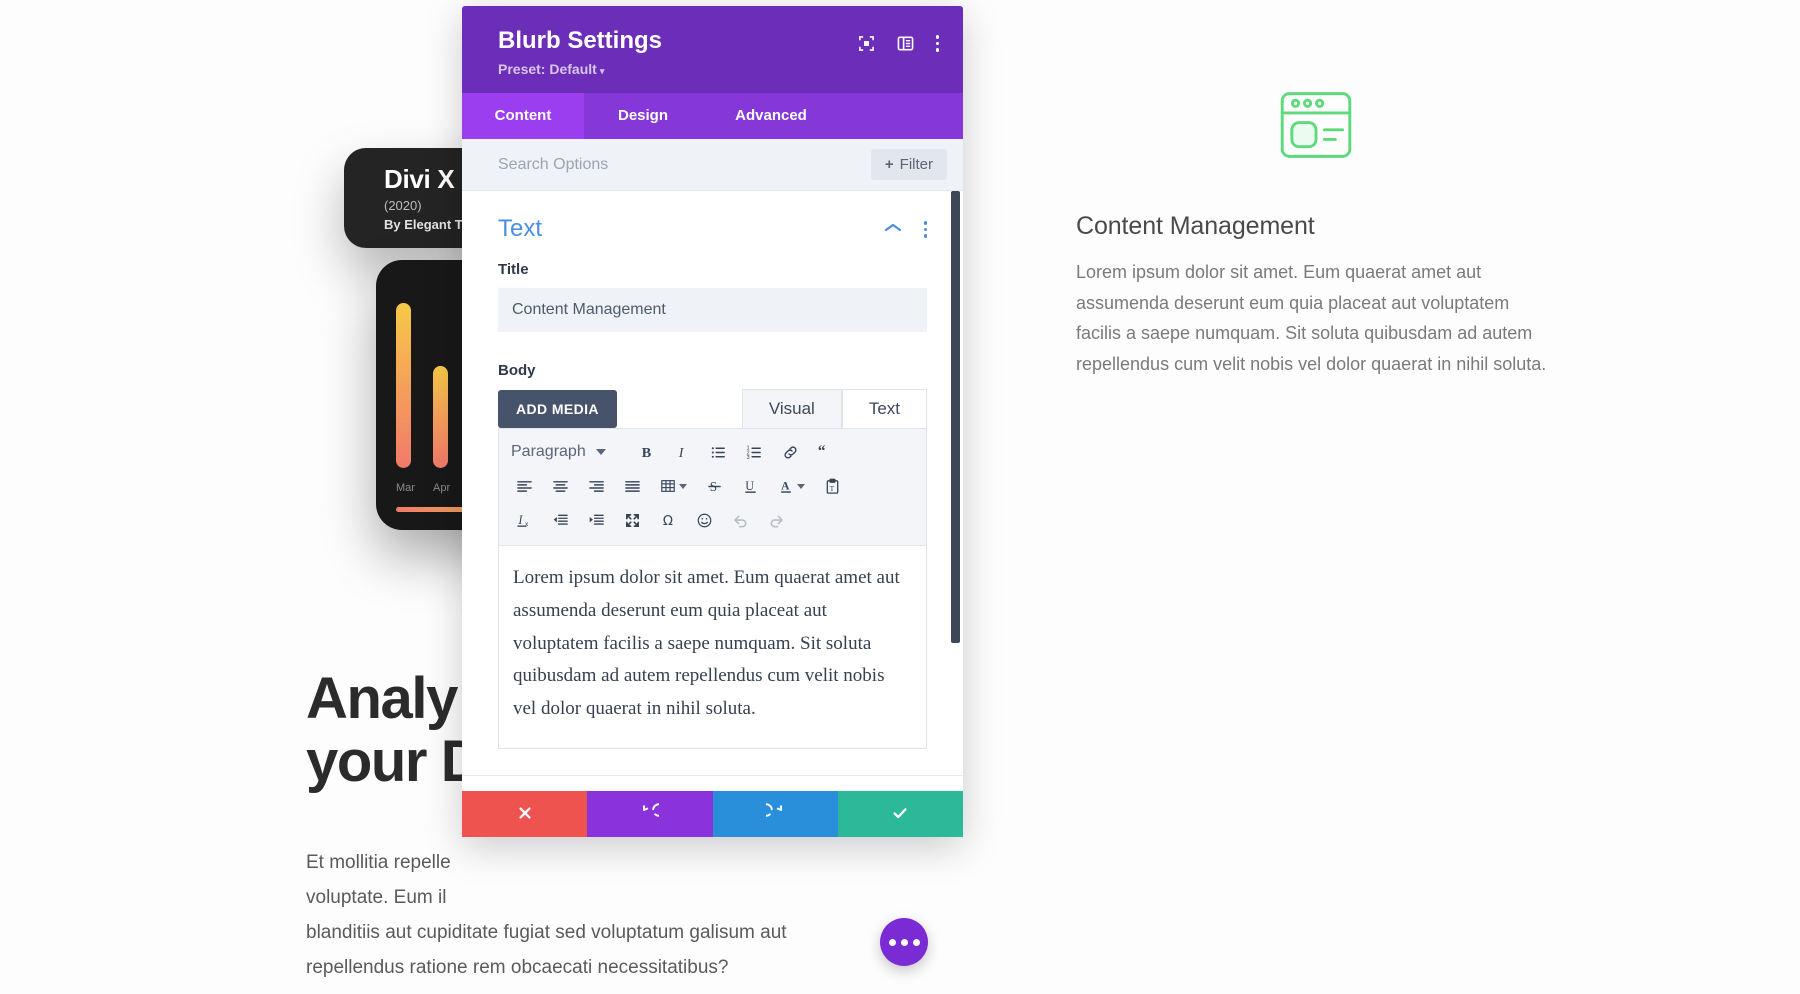 This screenshot has width=1800, height=994. I want to click on svg-text: Ω, so click(667, 521).